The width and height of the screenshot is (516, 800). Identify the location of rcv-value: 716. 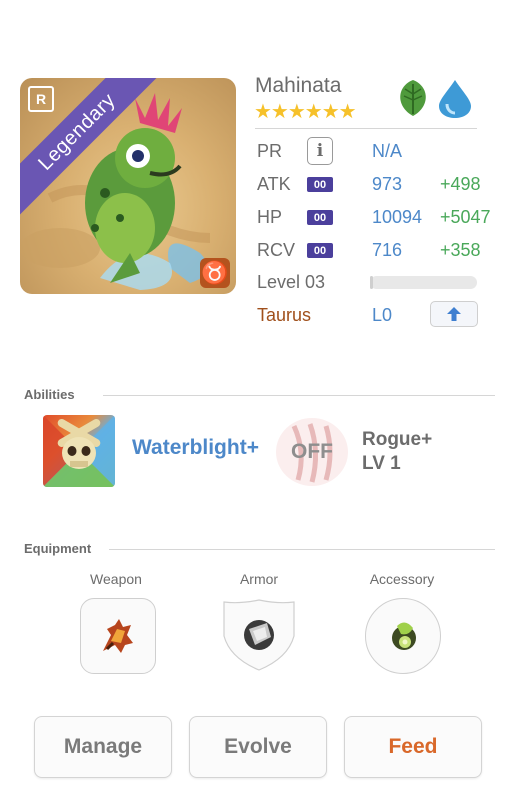
(387, 250).